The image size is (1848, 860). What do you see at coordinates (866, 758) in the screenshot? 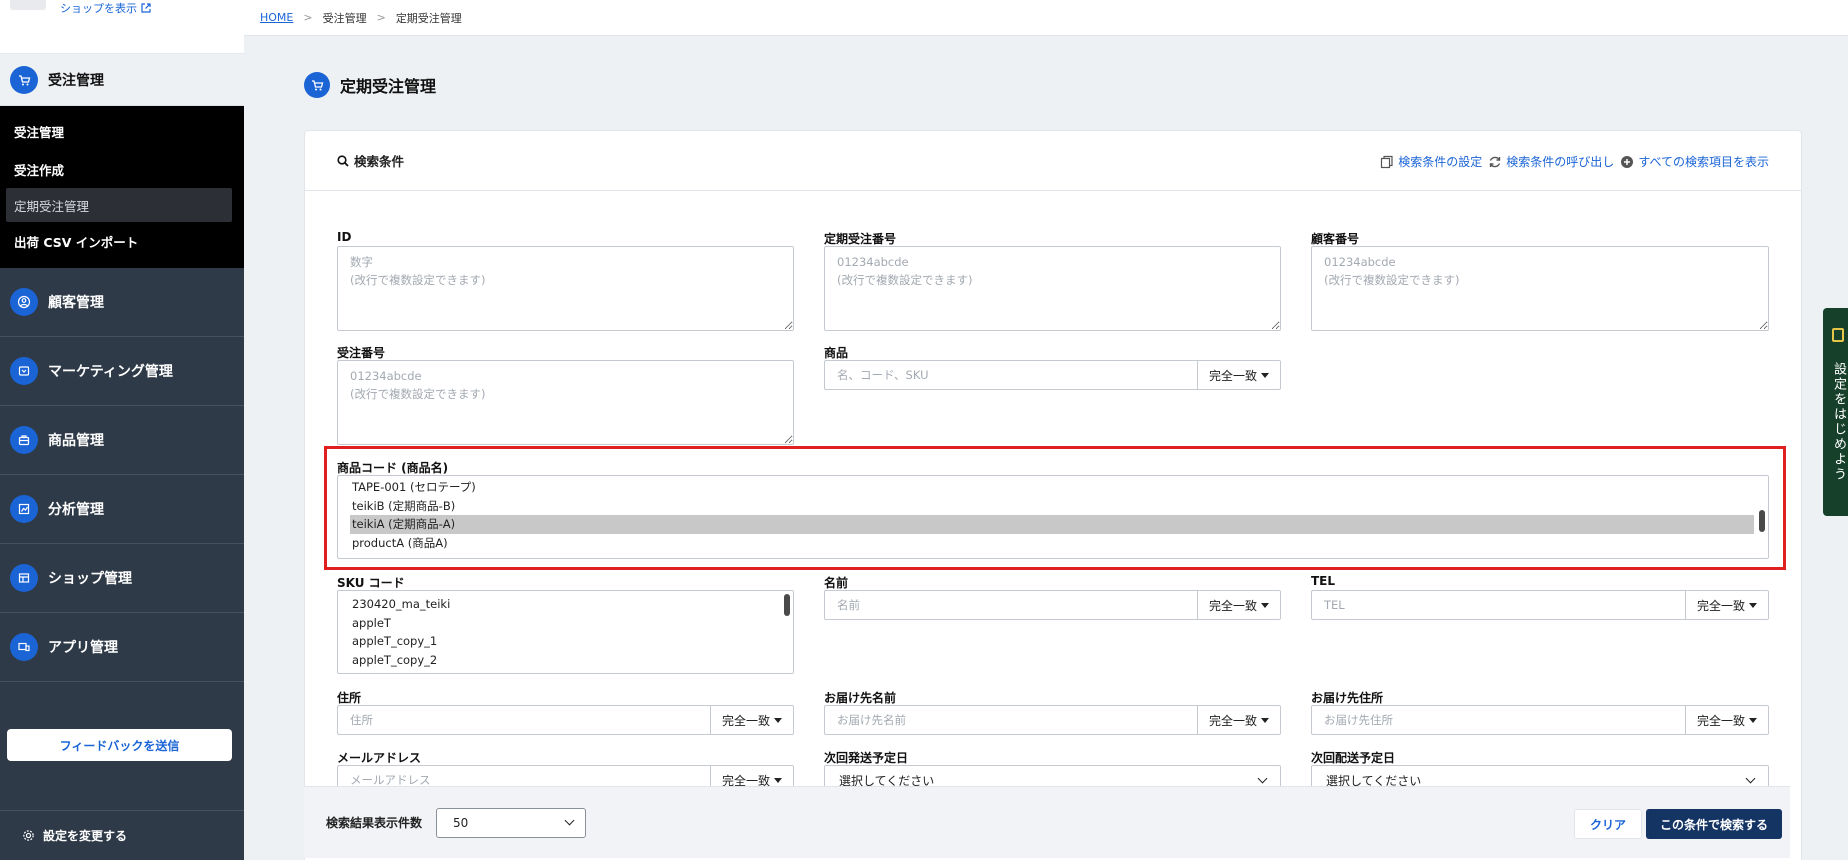
I see `next-ship-label: 次回発送予定日` at bounding box center [866, 758].